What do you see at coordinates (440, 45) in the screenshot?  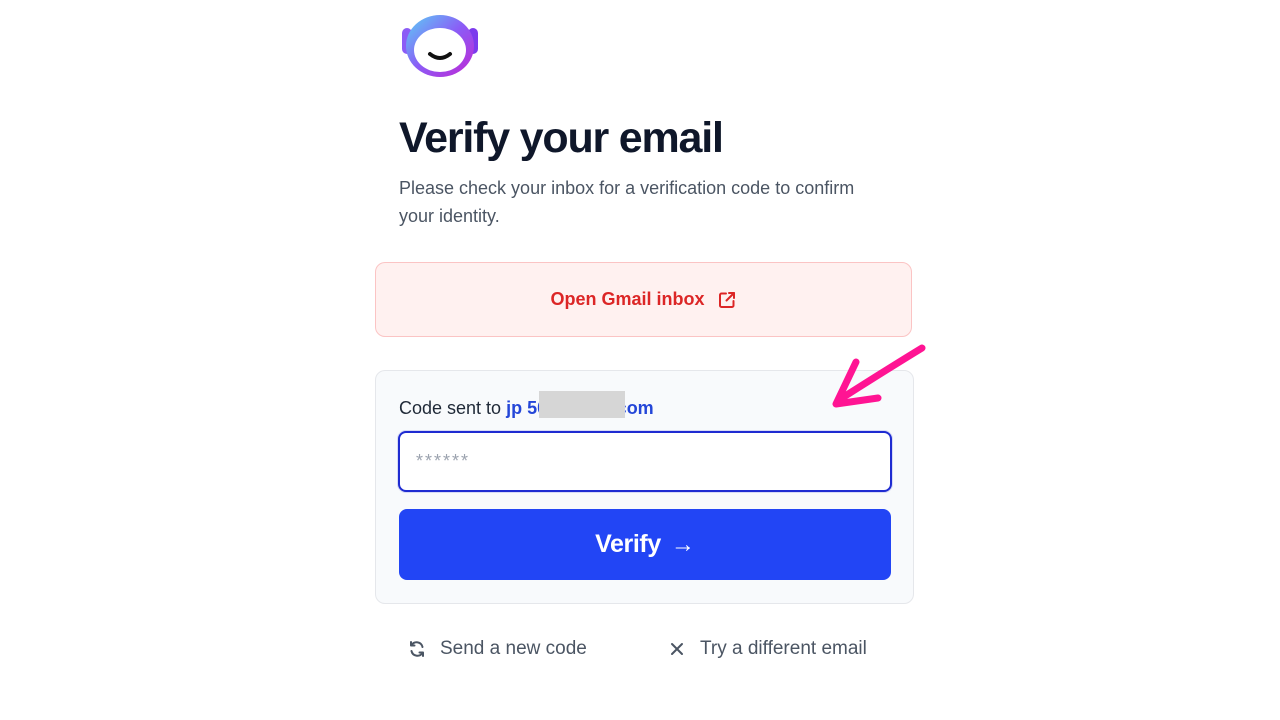 I see `smiling-face-logo-icon` at bounding box center [440, 45].